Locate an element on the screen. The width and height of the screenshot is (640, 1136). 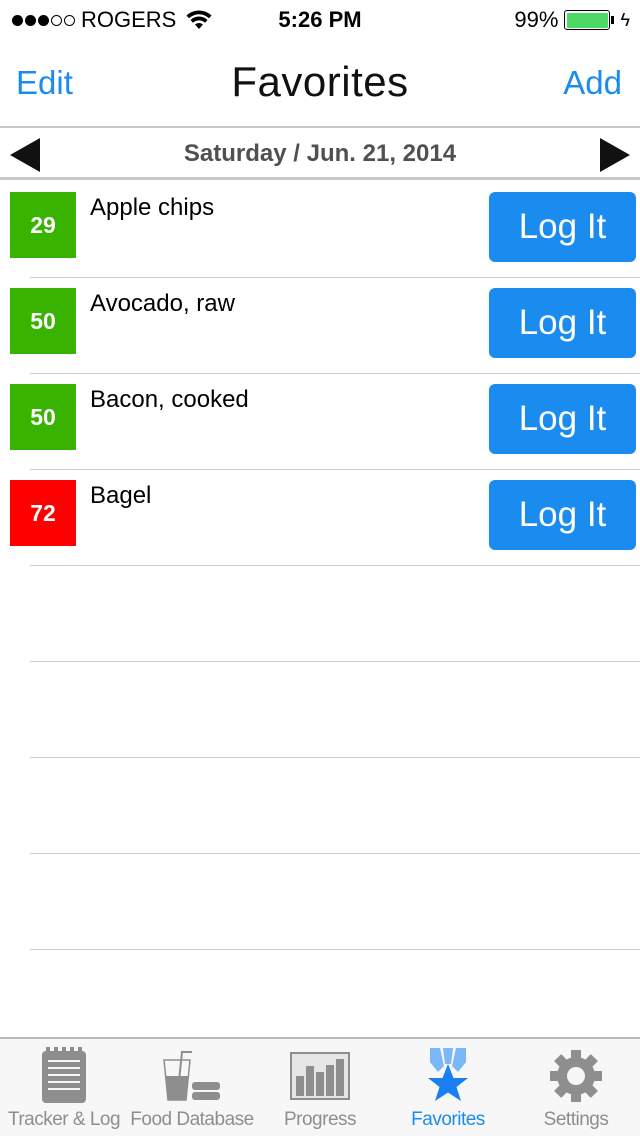
notepad-icon is located at coordinates (64, 1076).